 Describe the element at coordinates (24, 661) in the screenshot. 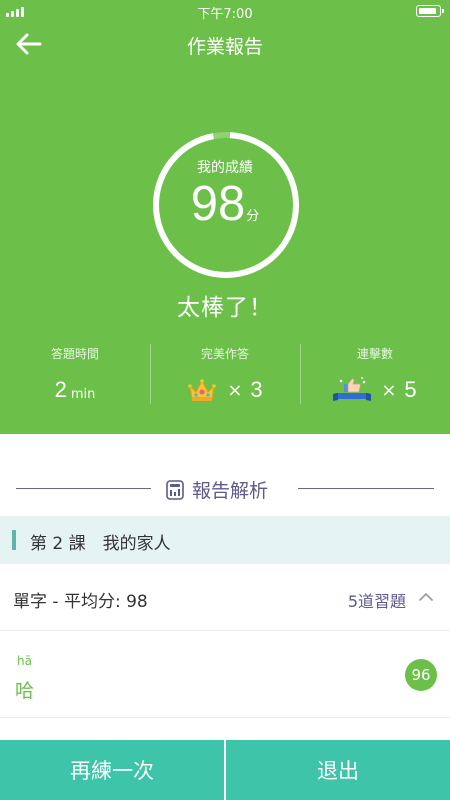

I see `word-pinyin: hā` at that location.